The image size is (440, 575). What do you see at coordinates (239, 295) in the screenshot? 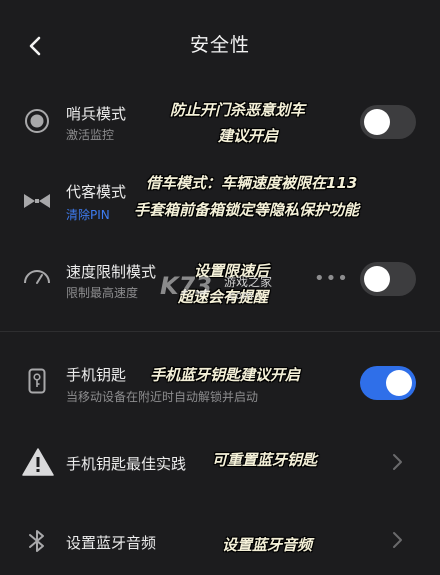
I see `watermark-text-2: .com` at bounding box center [239, 295].